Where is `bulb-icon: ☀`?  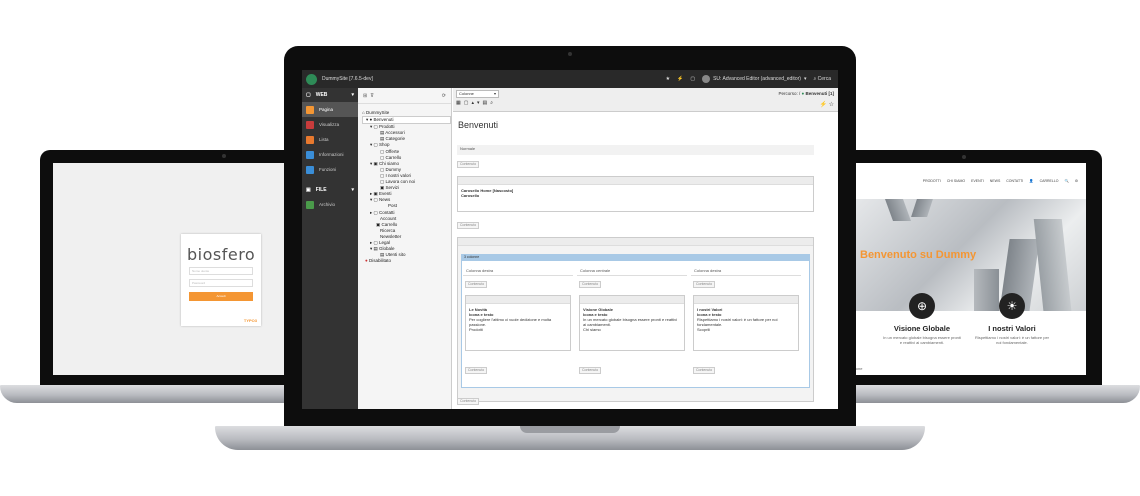
bulb-icon: ☀ is located at coordinates (1012, 306).